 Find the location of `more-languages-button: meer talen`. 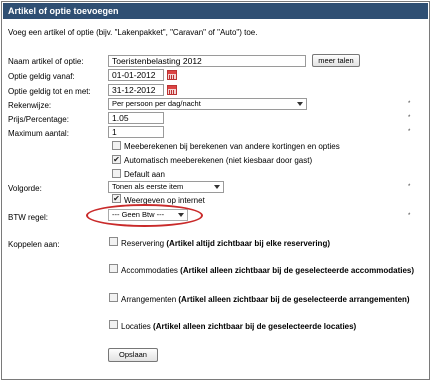

more-languages-button: meer talen is located at coordinates (336, 60).